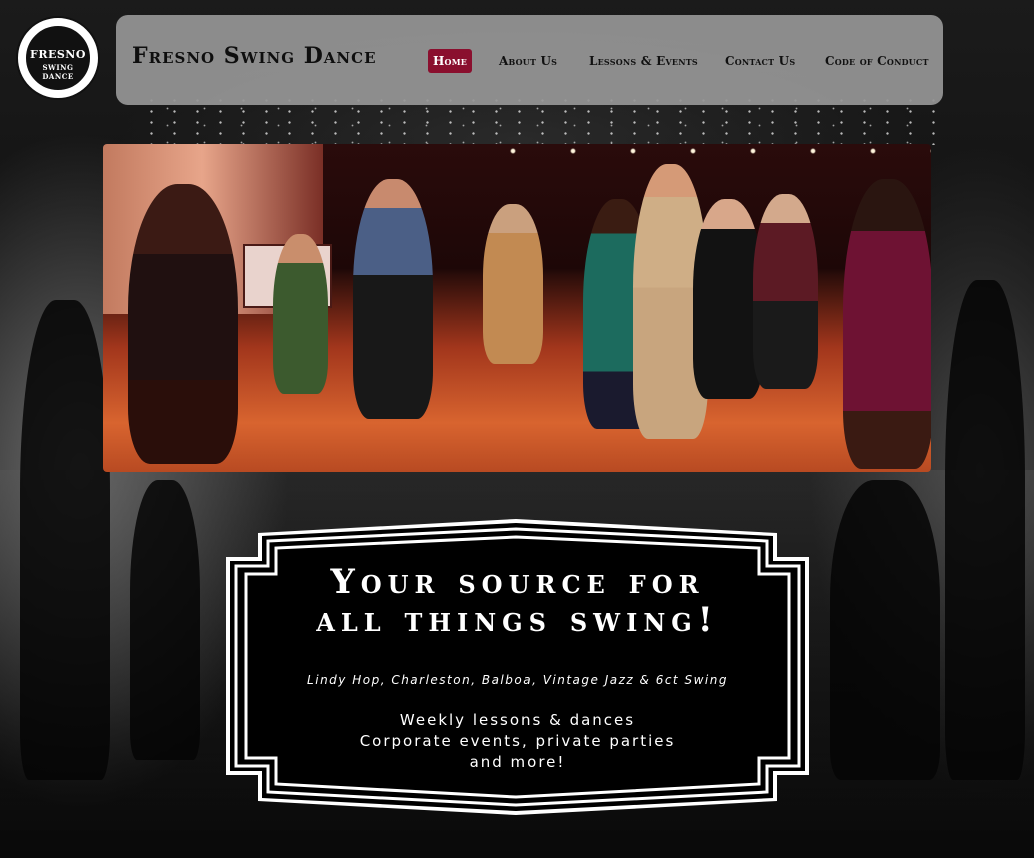  Describe the element at coordinates (254, 56) in the screenshot. I see `site-title: Fresno Swing Dance` at that location.